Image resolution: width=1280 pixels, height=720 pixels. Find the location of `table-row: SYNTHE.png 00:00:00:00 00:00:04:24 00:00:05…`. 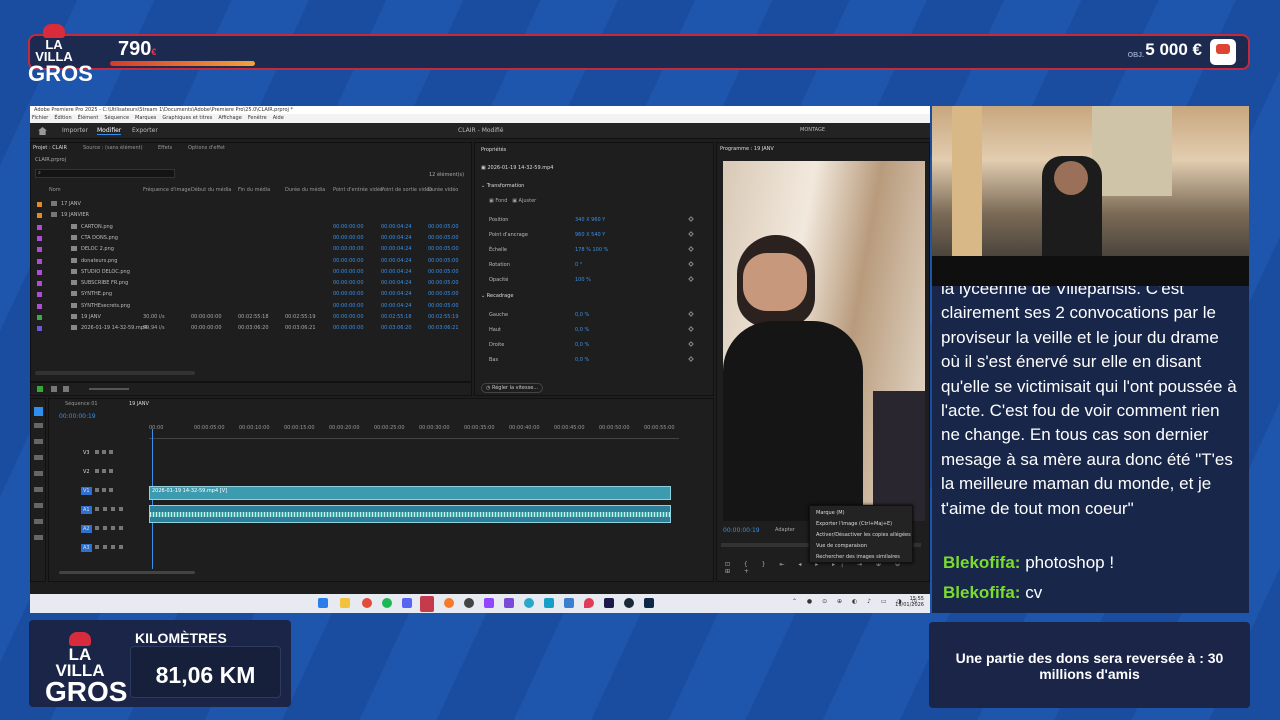

table-row: SYNTHE.png 00:00:00:00 00:00:04:24 00:00:05… is located at coordinates (251, 294).